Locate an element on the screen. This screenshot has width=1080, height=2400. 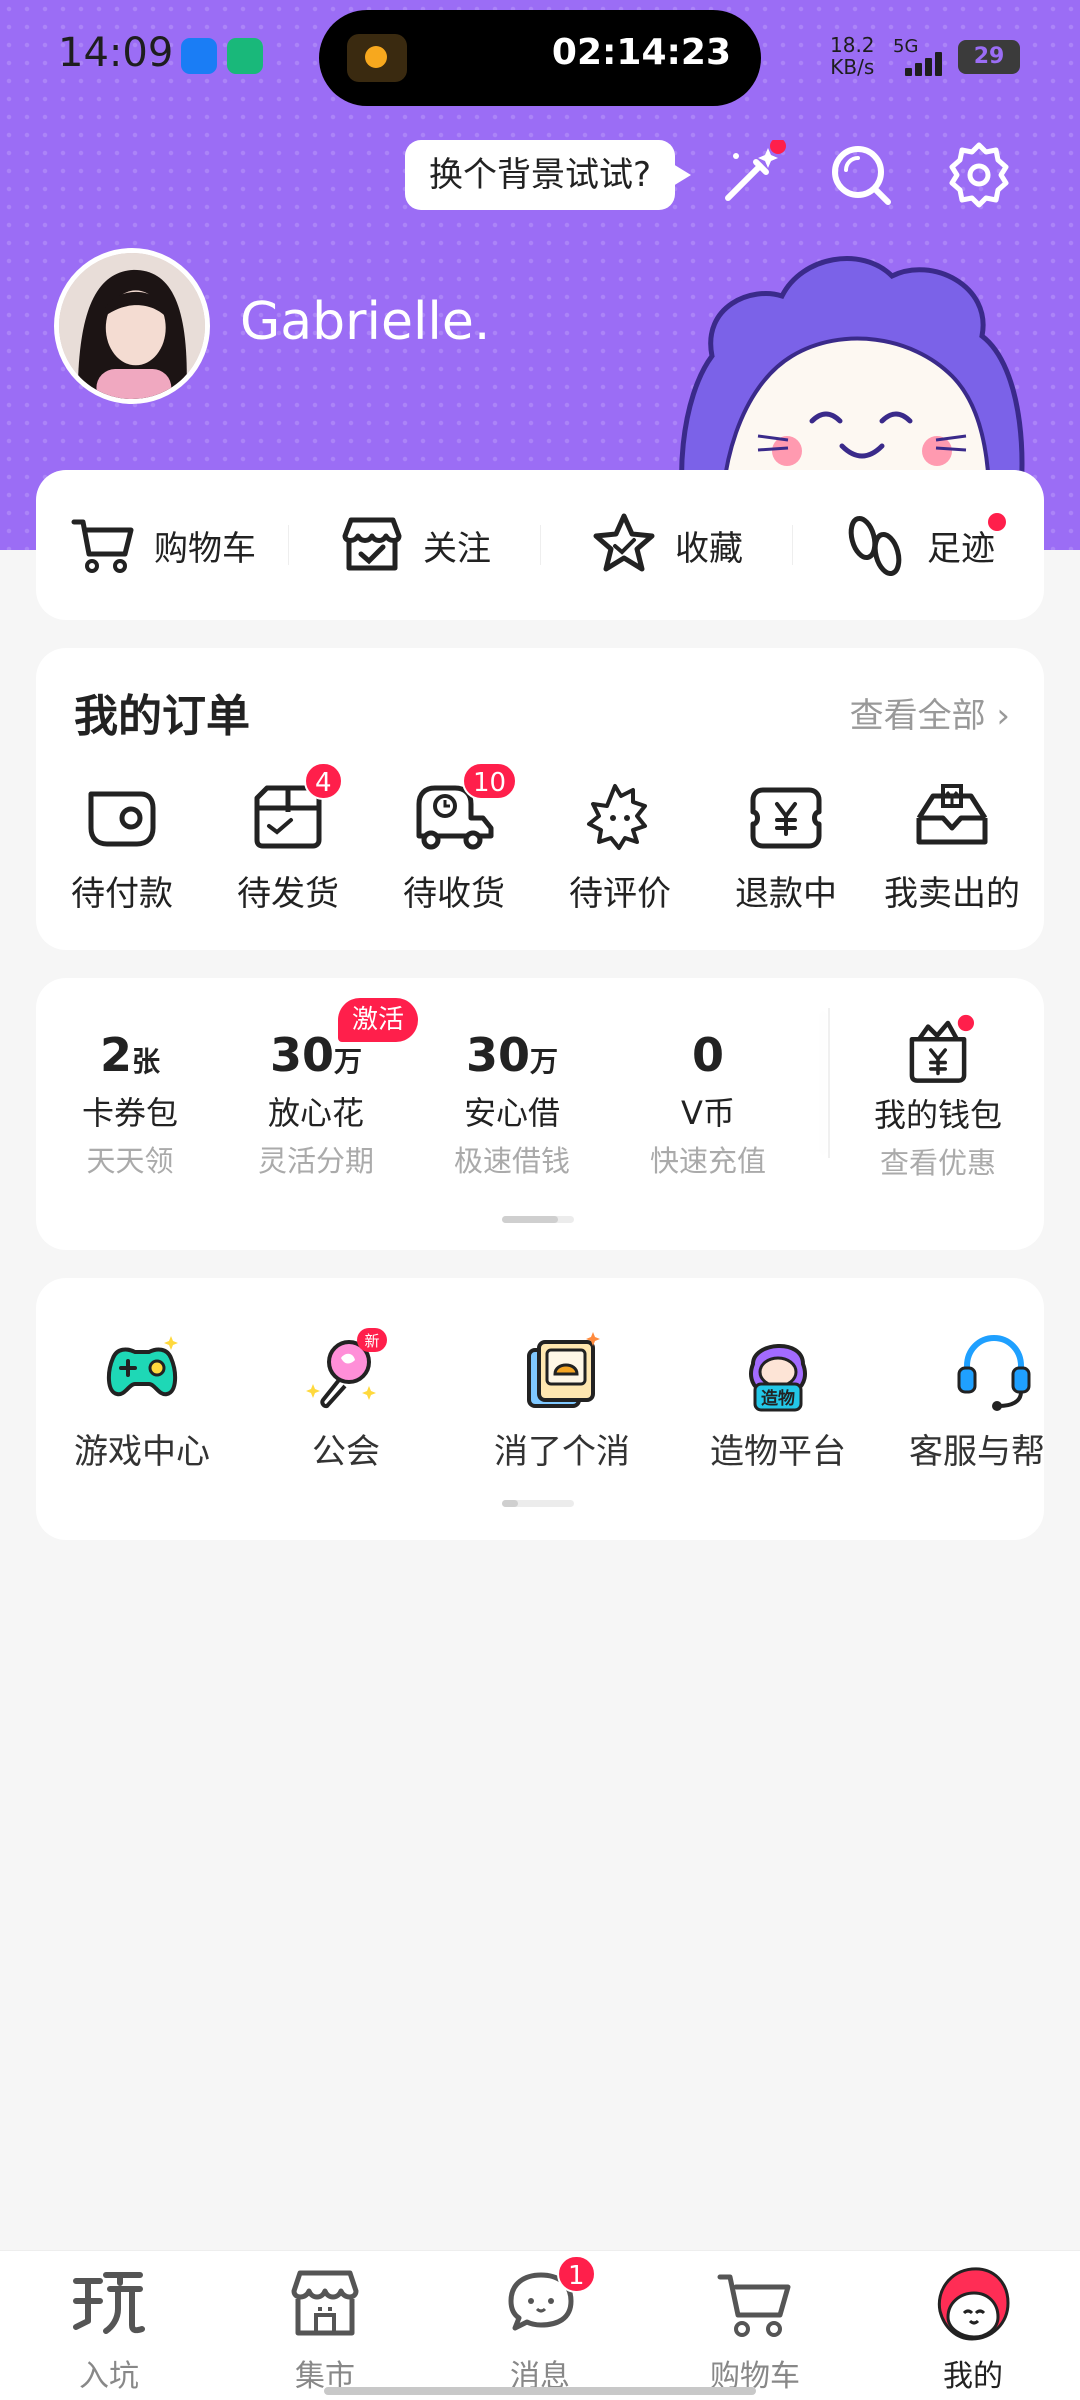
quick-link-follow: 关注 is located at coordinates (414, 545).